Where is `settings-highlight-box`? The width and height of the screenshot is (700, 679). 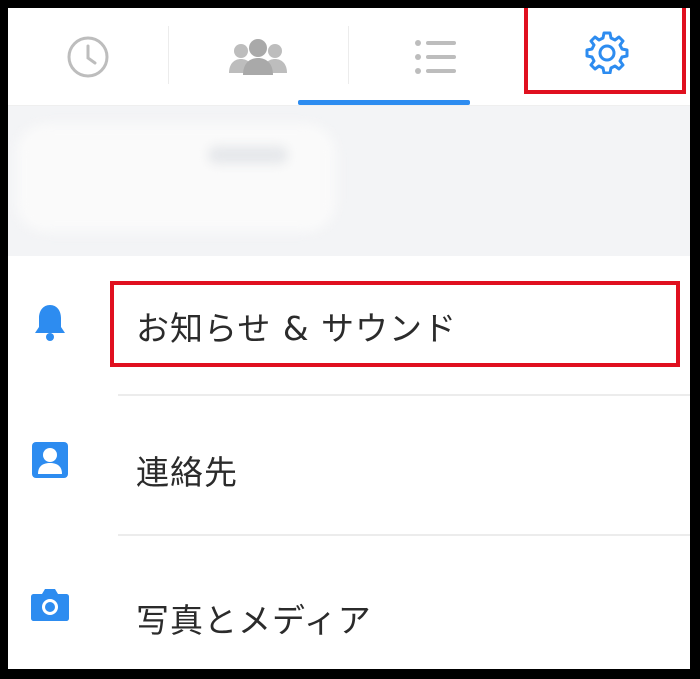 settings-highlight-box is located at coordinates (605, 51).